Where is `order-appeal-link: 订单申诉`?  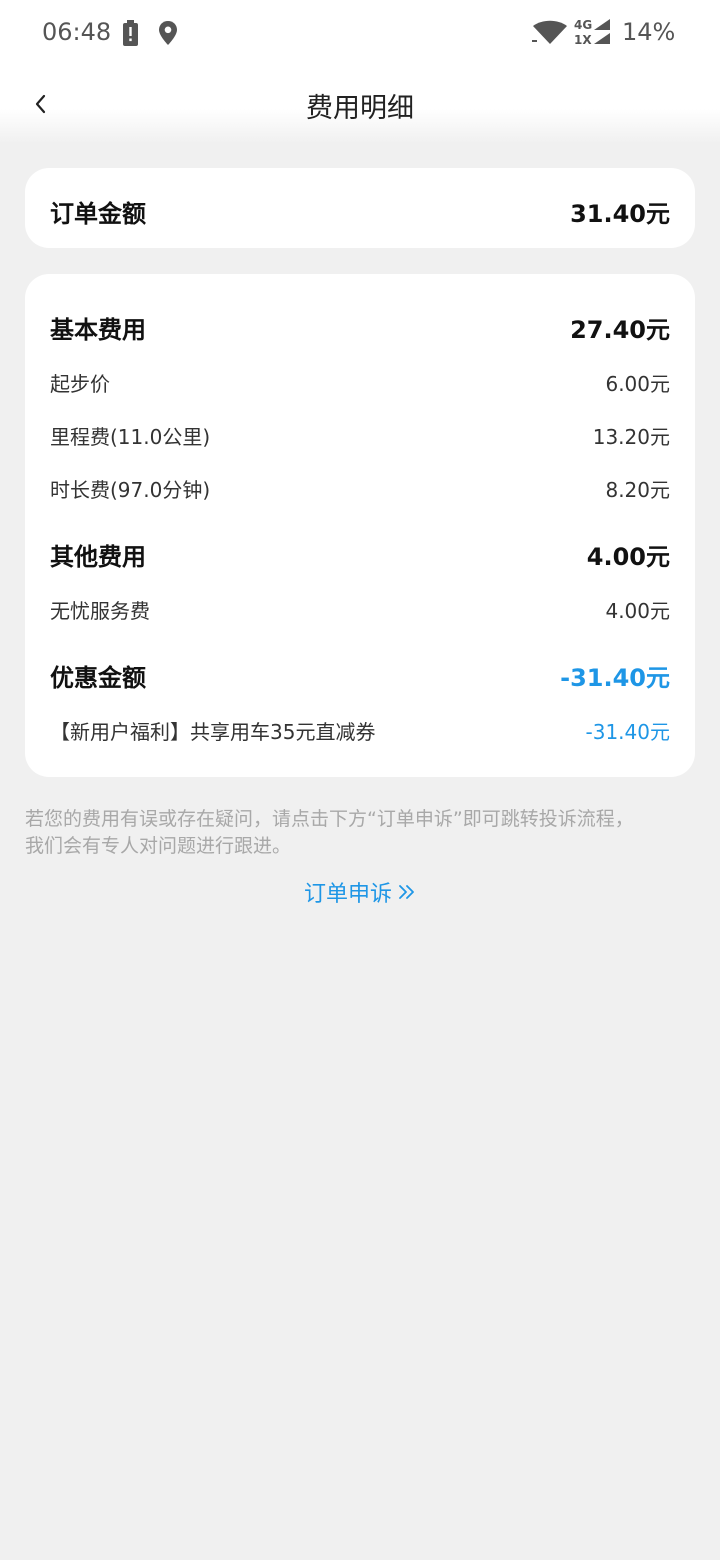 order-appeal-link: 订单申诉 is located at coordinates (360, 892).